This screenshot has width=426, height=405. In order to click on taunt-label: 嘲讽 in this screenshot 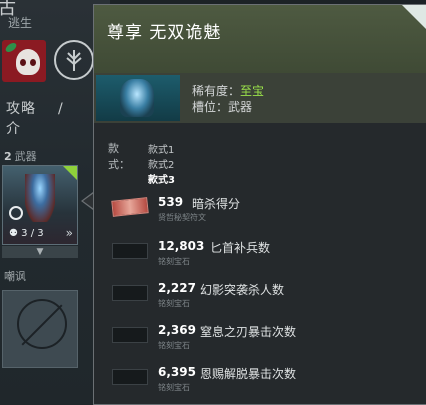, I will do `click(15, 276)`.